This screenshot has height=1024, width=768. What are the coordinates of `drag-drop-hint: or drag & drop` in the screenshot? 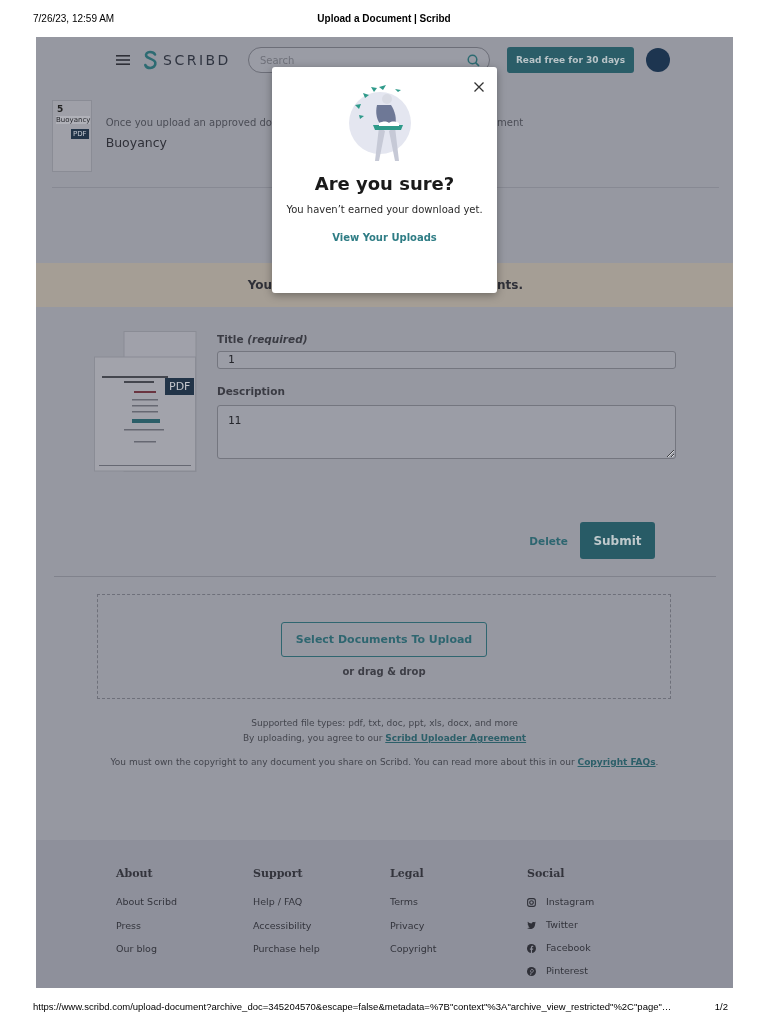 It's located at (384, 671).